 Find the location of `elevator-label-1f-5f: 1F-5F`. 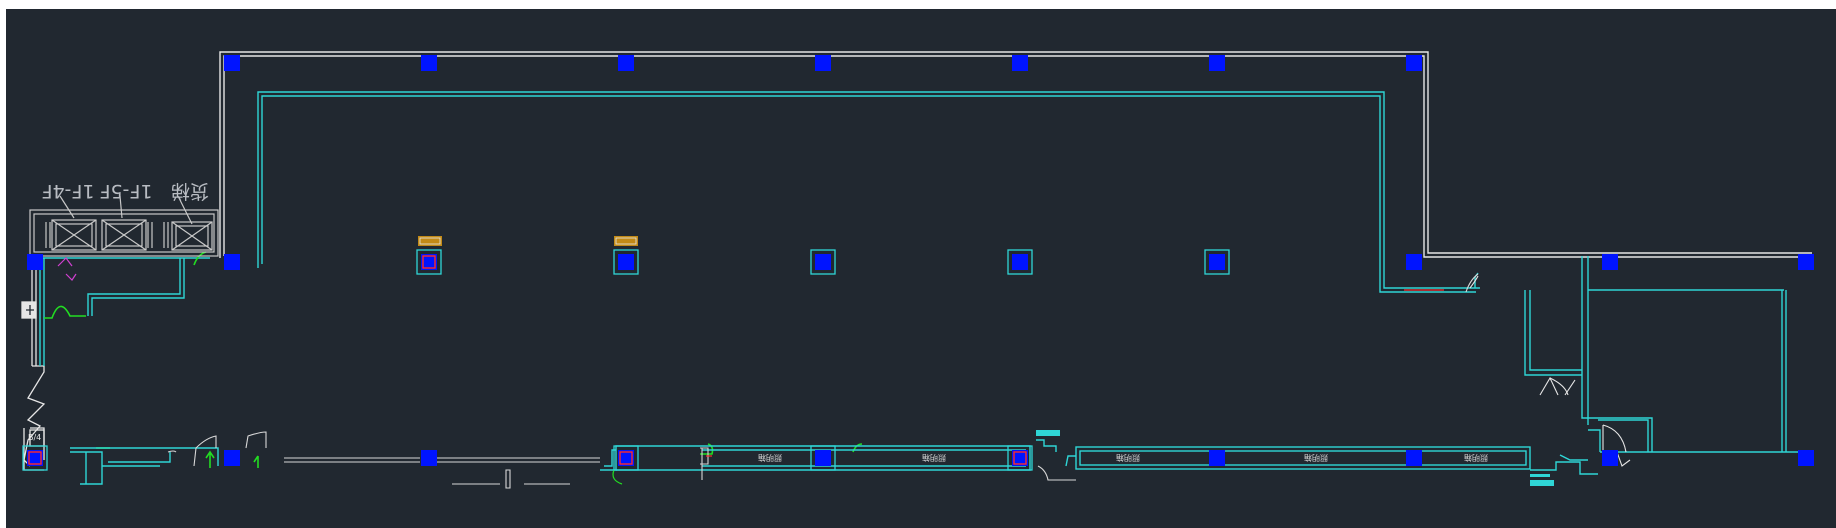

elevator-label-1f-5f: 1F-5F is located at coordinates (126, 191).